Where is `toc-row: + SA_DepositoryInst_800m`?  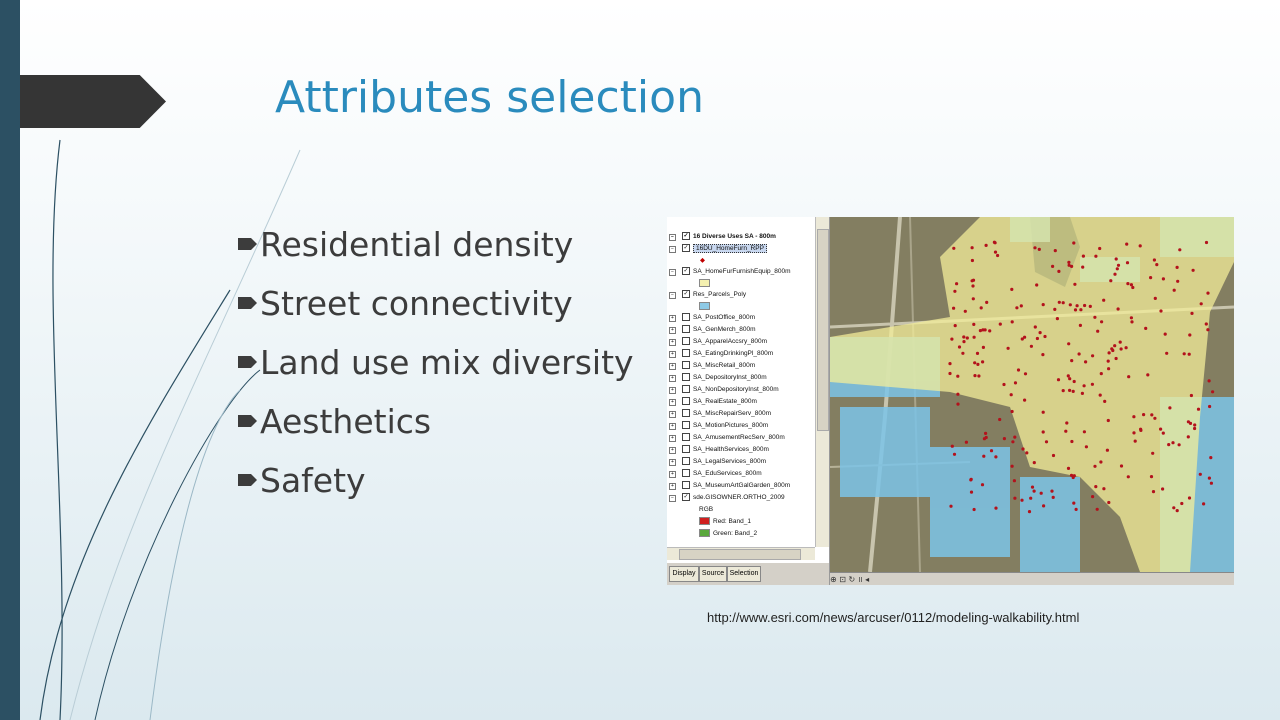 toc-row: + SA_DepositoryInst_800m is located at coordinates (741, 378).